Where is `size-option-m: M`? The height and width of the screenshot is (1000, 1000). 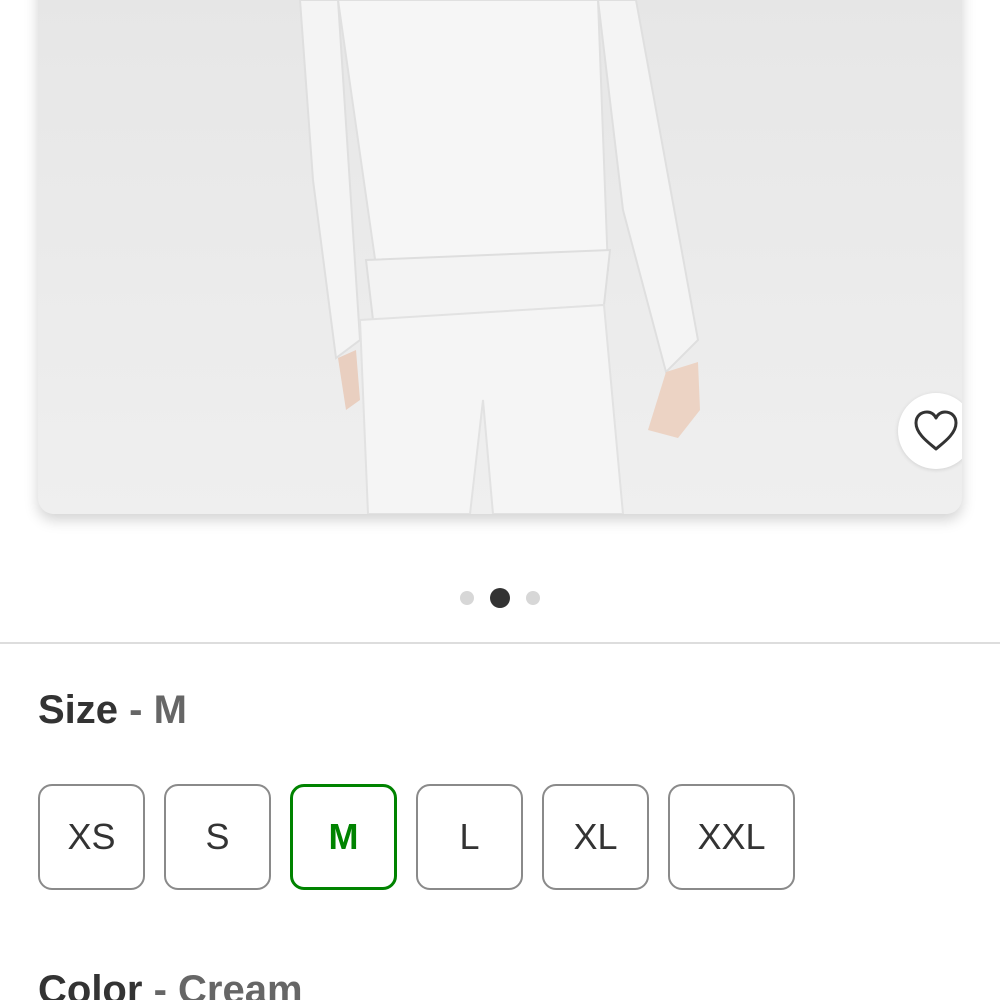
size-option-m: M is located at coordinates (343, 837).